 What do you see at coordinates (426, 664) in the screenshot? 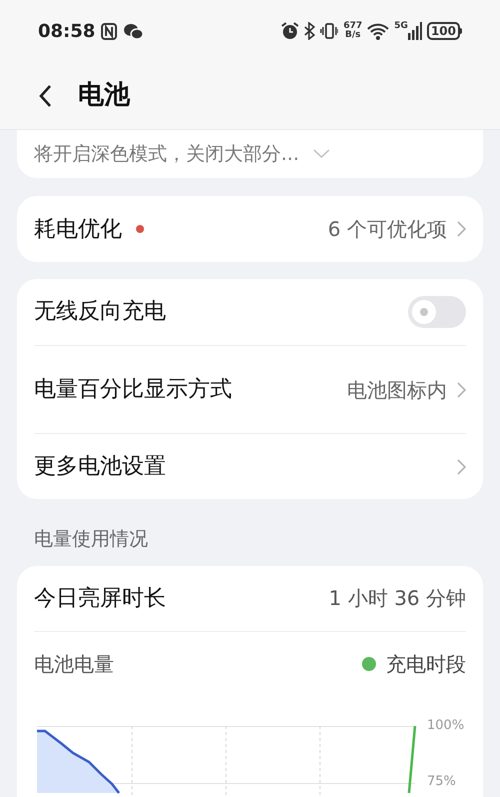
I see `legend-label: 充电时段` at bounding box center [426, 664].